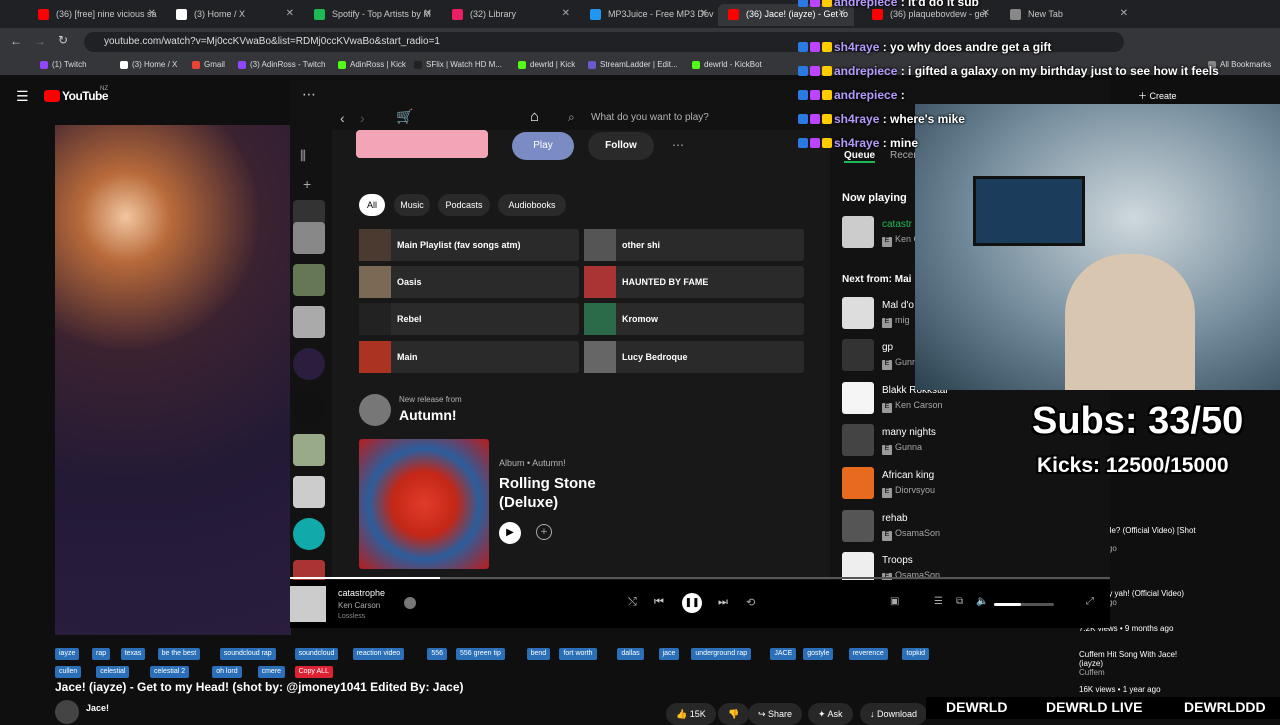 This screenshot has height=725, width=1280. What do you see at coordinates (375, 410) in the screenshot?
I see `artist-avatar` at bounding box center [375, 410].